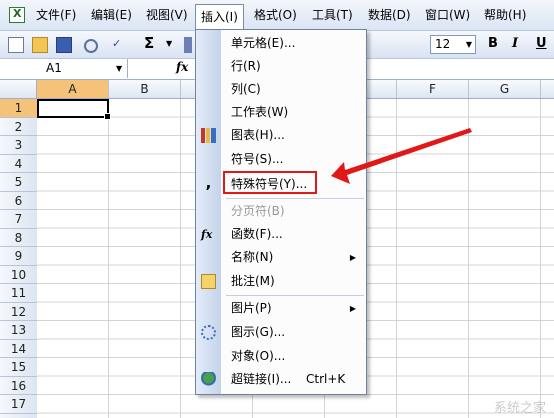  I want to click on watermark: 系统之家, so click(519, 408).